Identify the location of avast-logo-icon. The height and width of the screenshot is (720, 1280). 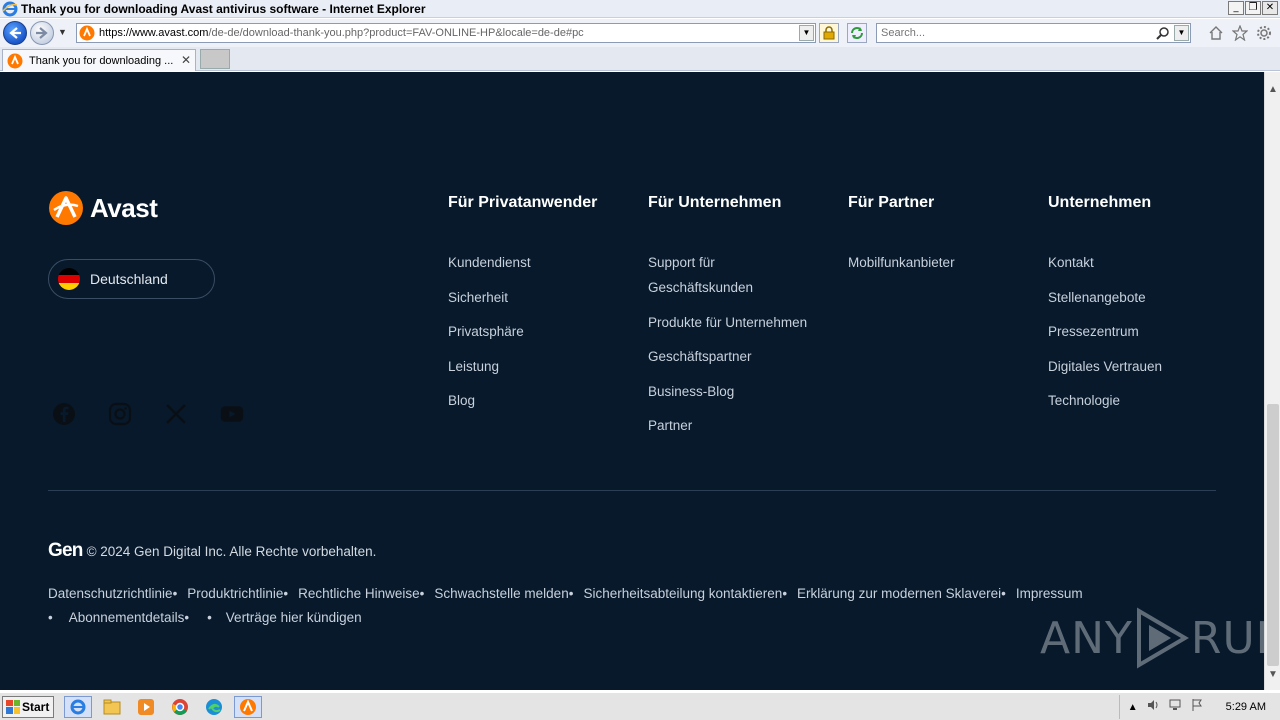
(66, 208).